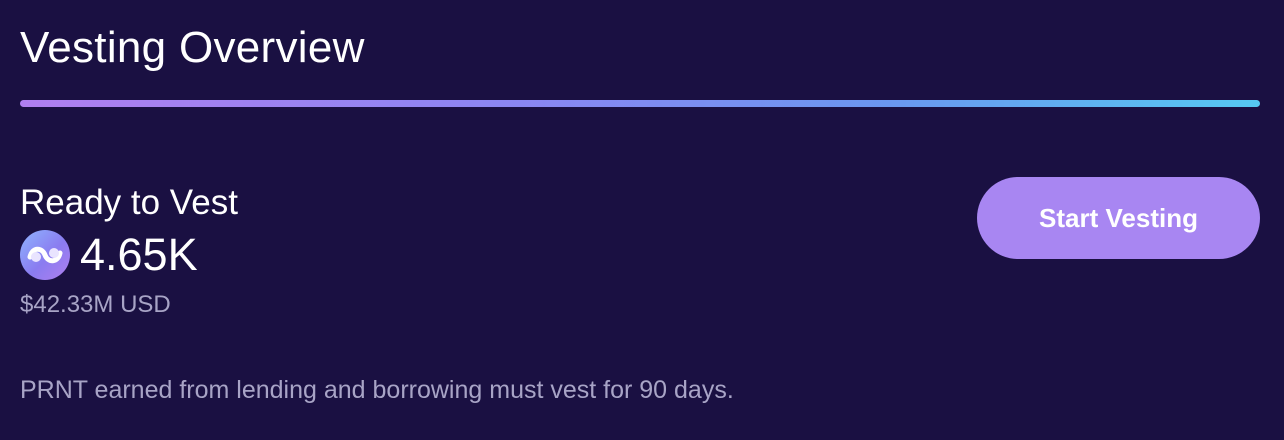 The image size is (1284, 440). I want to click on usd-value: $42.33M USD, so click(95, 304).